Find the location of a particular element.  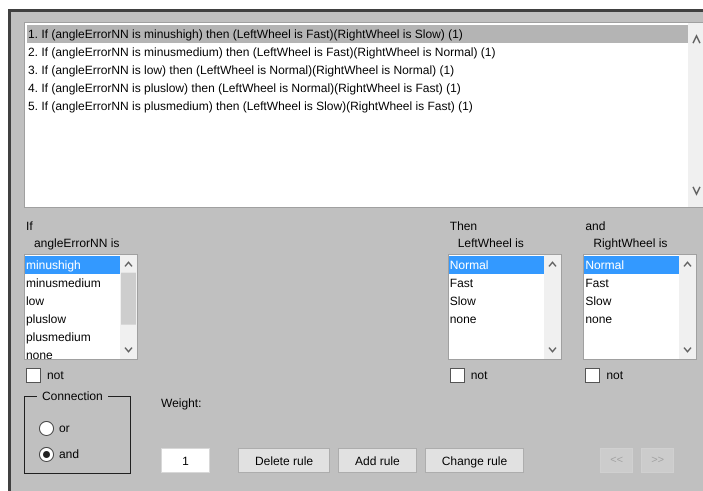

list-option: low is located at coordinates (72, 301).